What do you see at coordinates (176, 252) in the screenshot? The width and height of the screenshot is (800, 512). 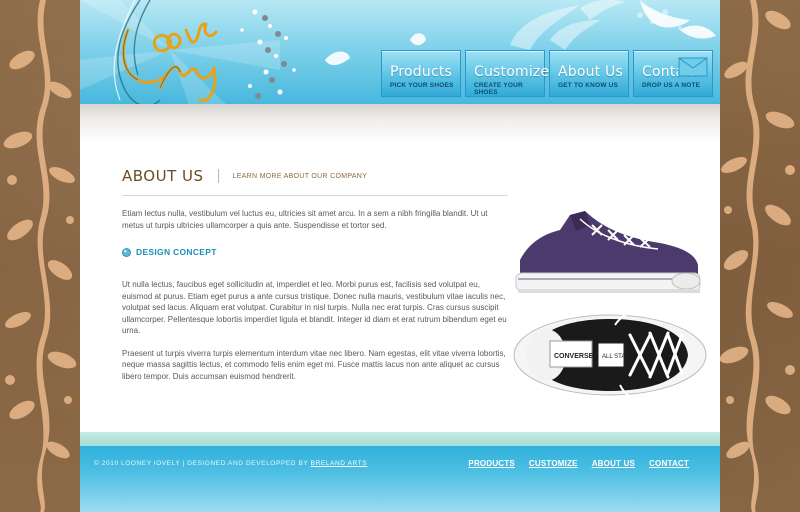 I see `section-title: DESIGN CONCEPT` at bounding box center [176, 252].